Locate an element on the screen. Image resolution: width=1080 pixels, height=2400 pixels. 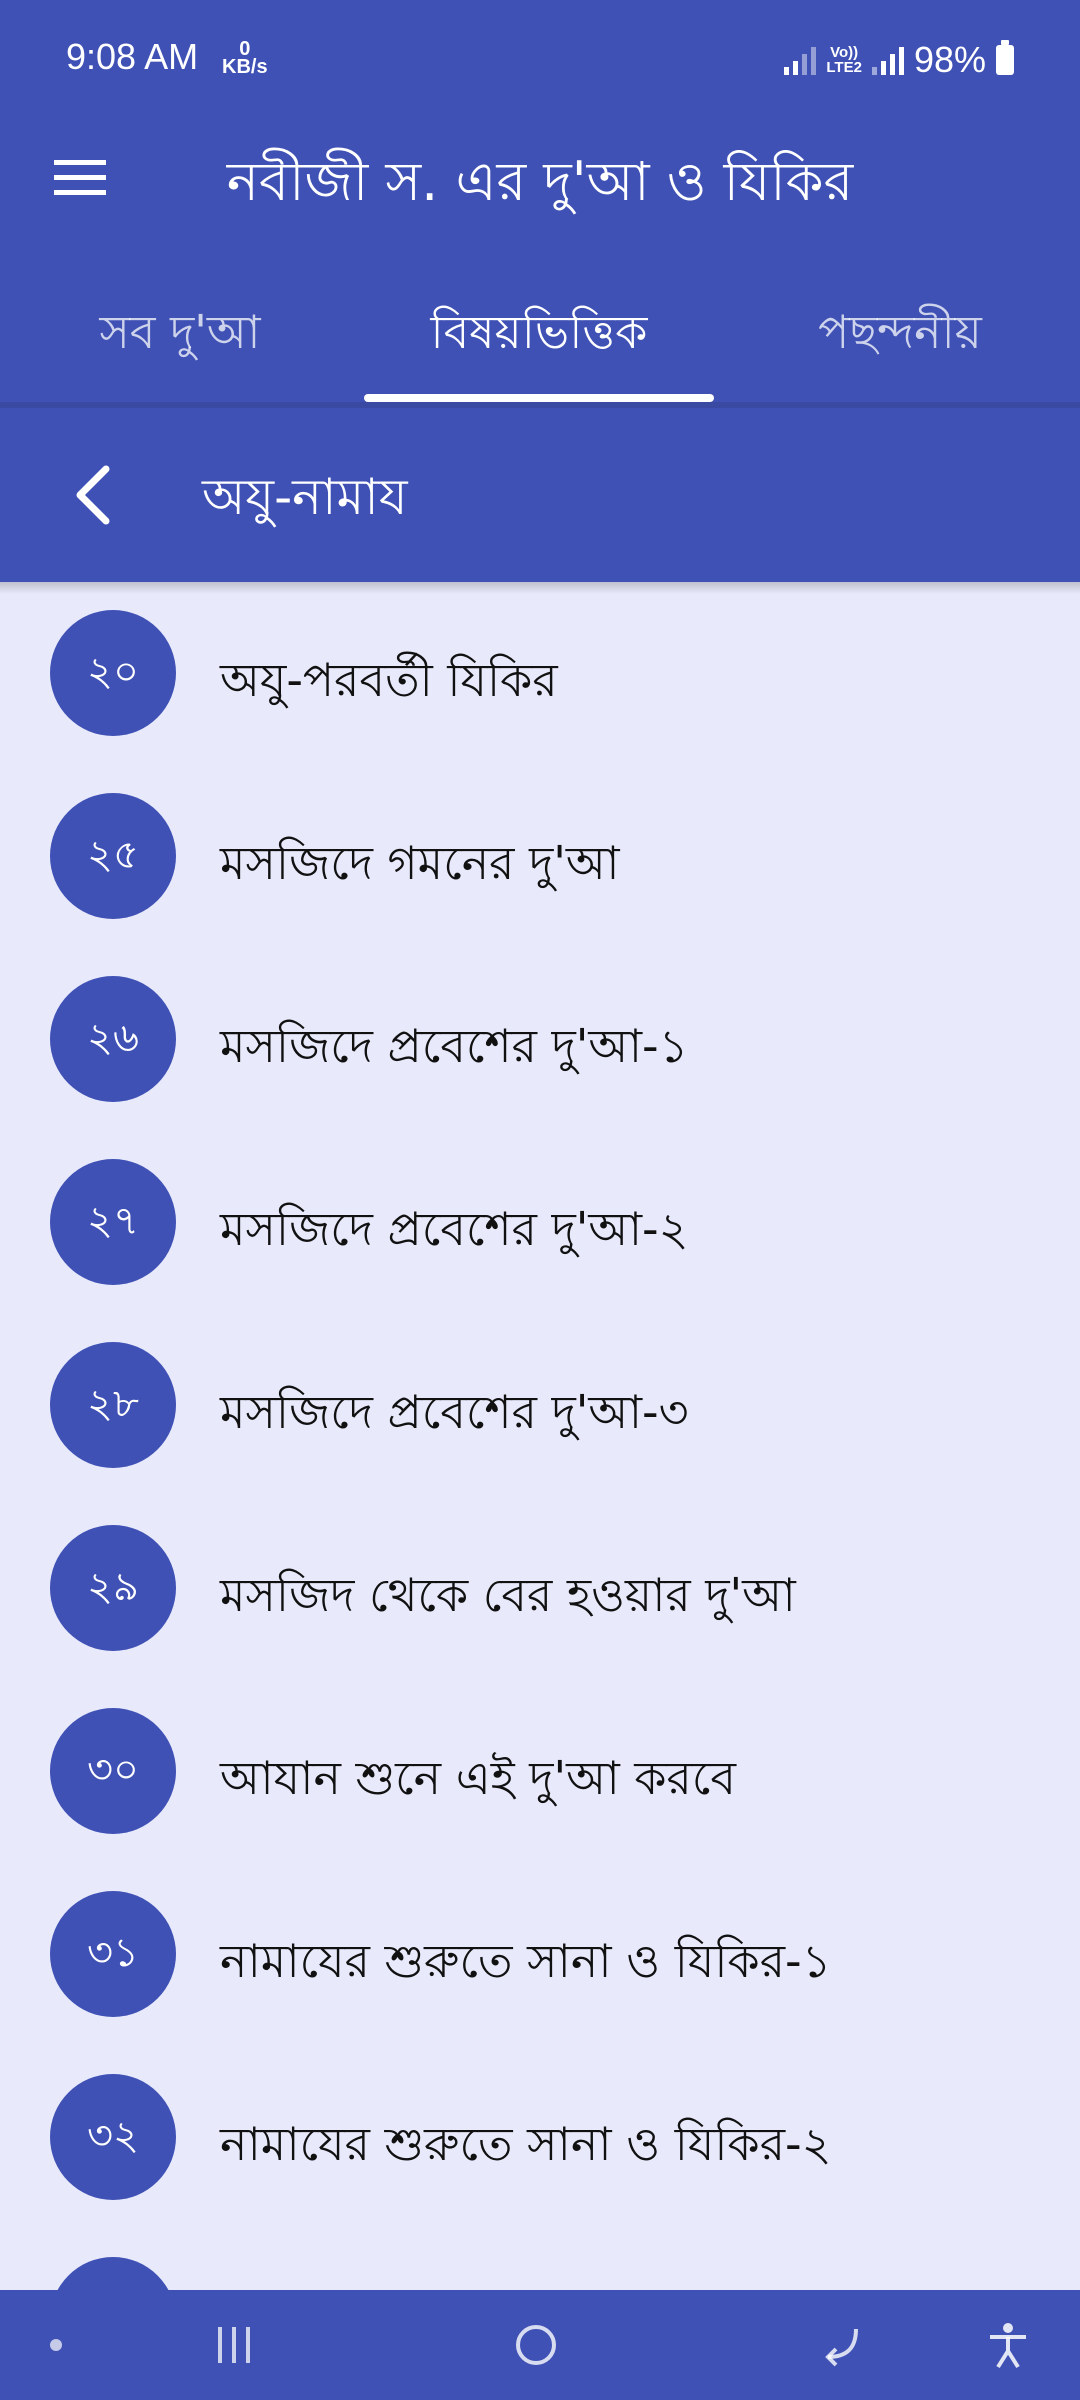
status-time: 9:08 AM is located at coordinates (132, 56).